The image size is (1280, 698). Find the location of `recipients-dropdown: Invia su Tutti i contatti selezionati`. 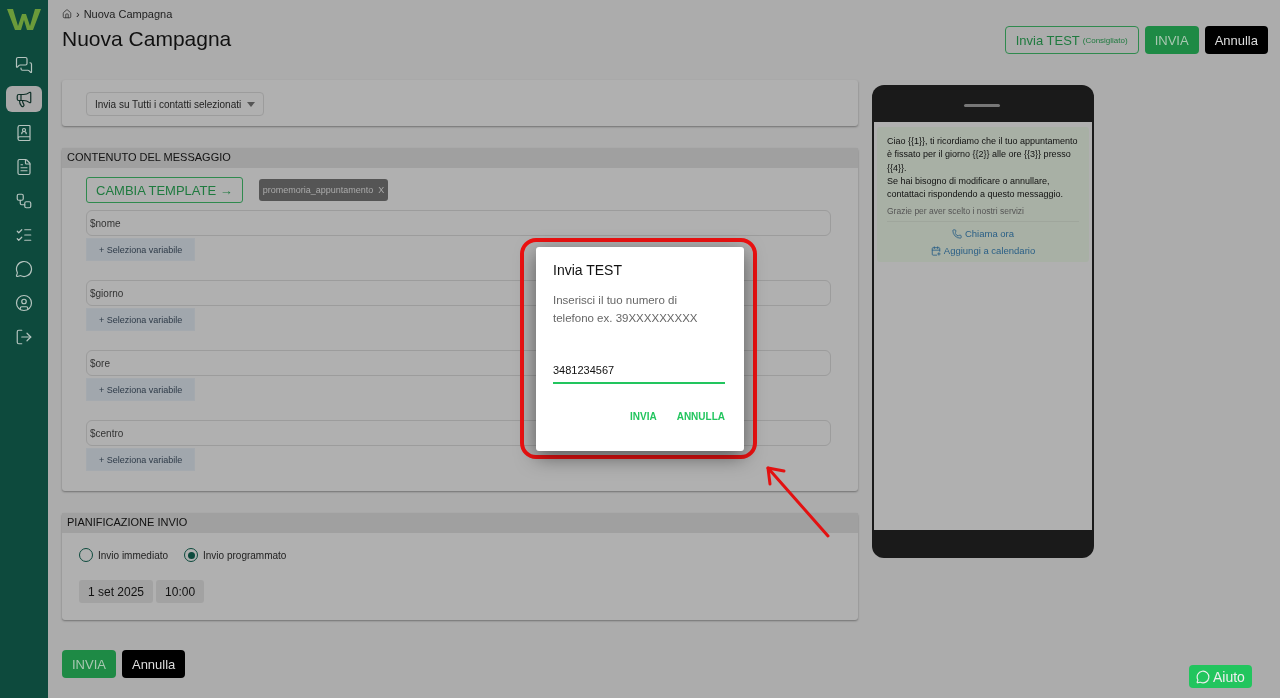

recipients-dropdown: Invia su Tutti i contatti selezionati is located at coordinates (175, 104).